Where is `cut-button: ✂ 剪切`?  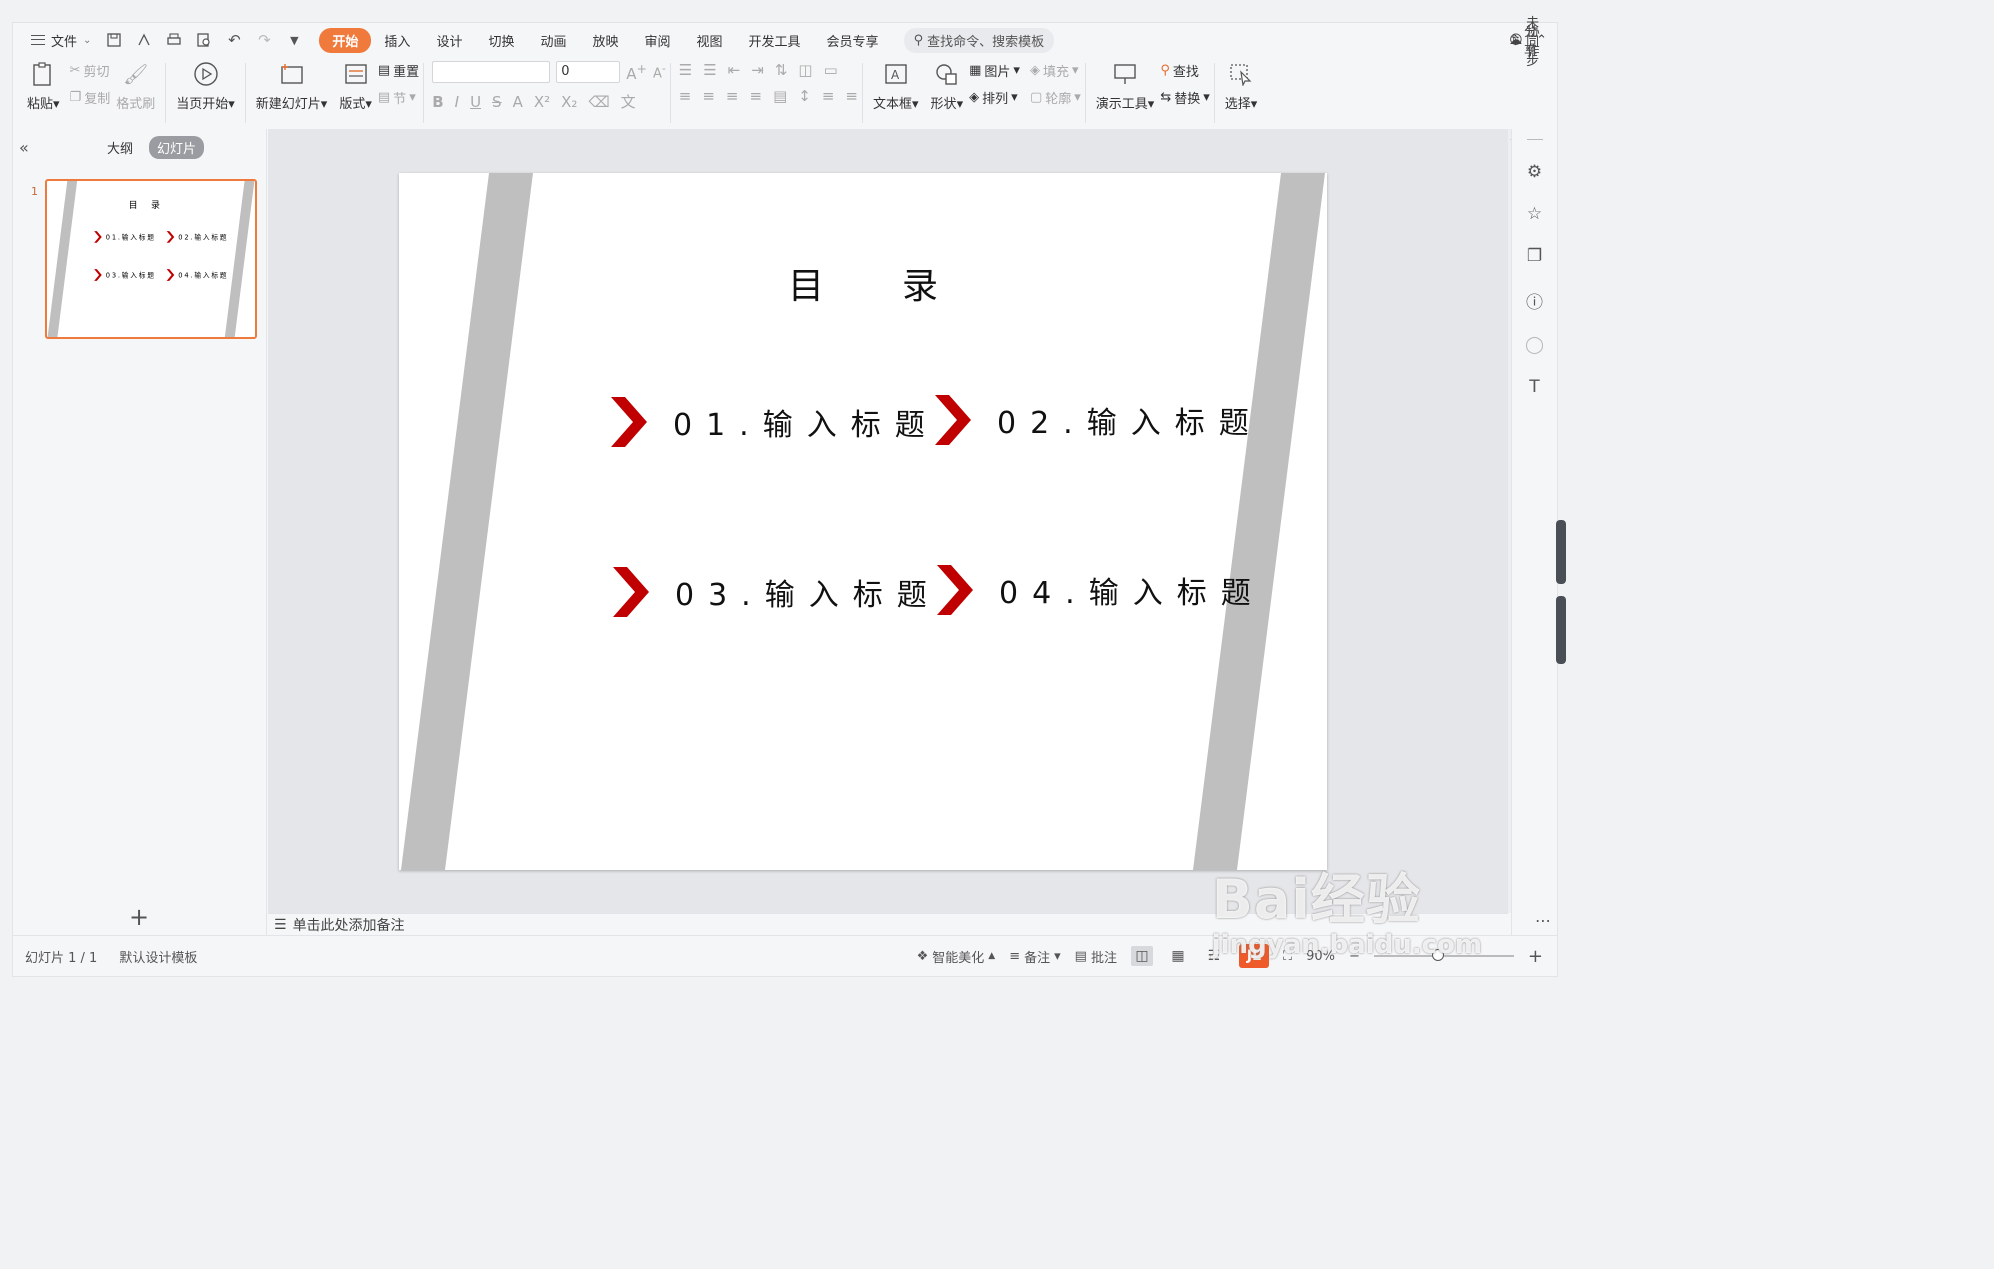
cut-button: ✂ 剪切 is located at coordinates (90, 70).